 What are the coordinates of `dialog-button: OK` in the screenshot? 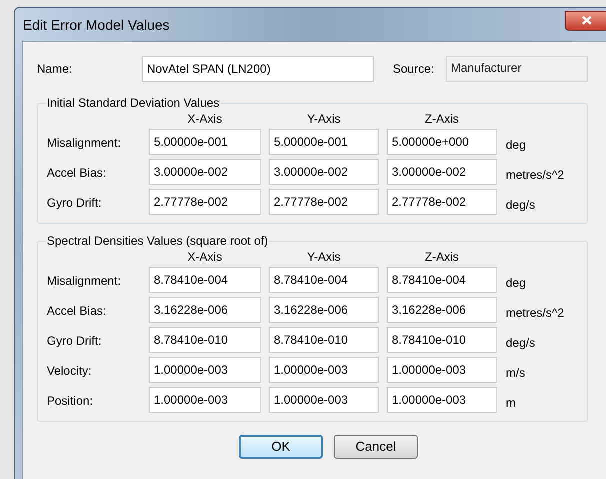 It's located at (281, 447).